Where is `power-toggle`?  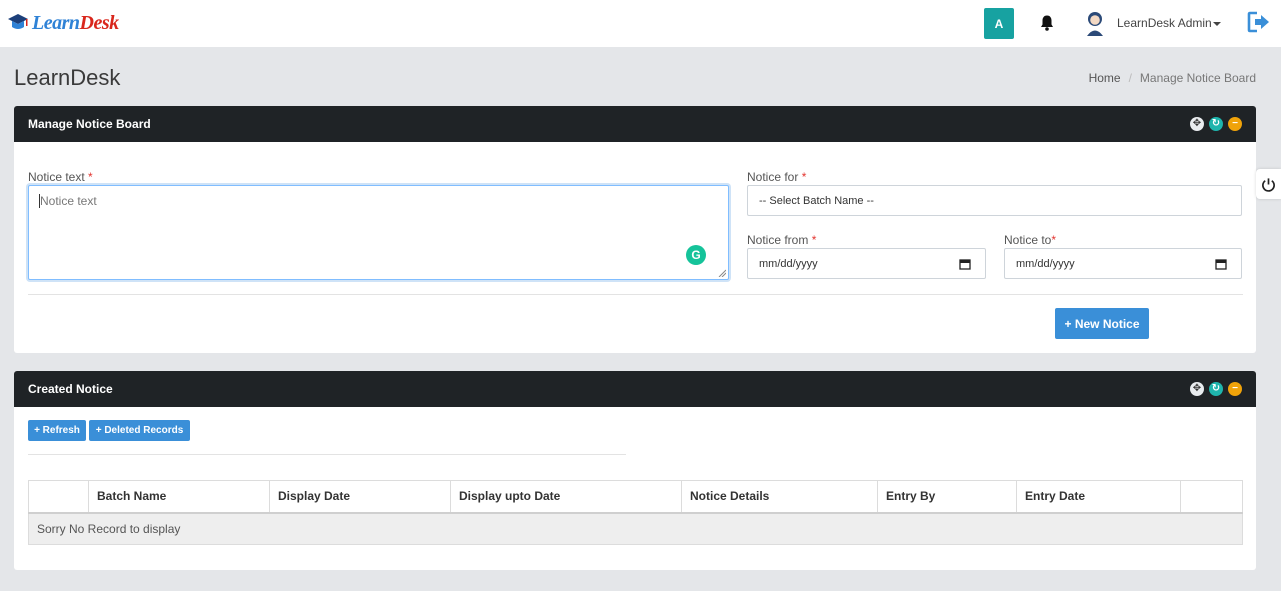 power-toggle is located at coordinates (1268, 184).